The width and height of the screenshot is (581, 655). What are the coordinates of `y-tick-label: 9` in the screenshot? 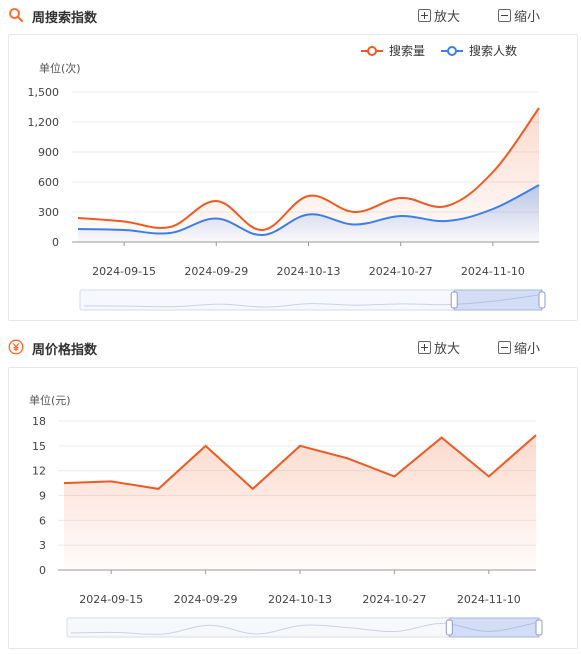 It's located at (42, 496).